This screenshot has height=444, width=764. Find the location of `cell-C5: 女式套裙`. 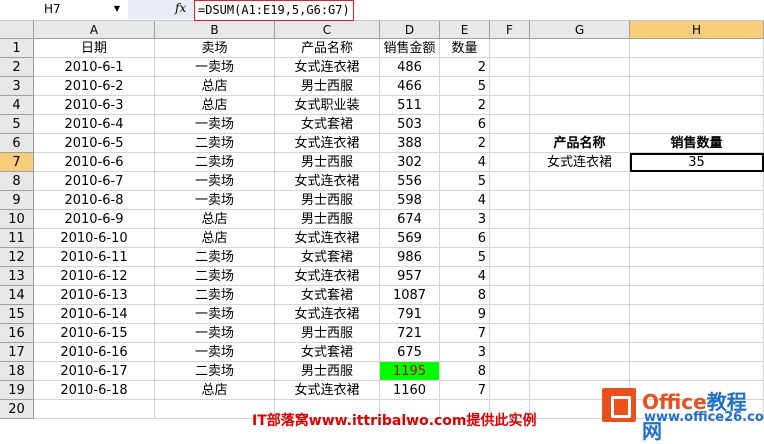

cell-C5: 女式套裙 is located at coordinates (327, 124).